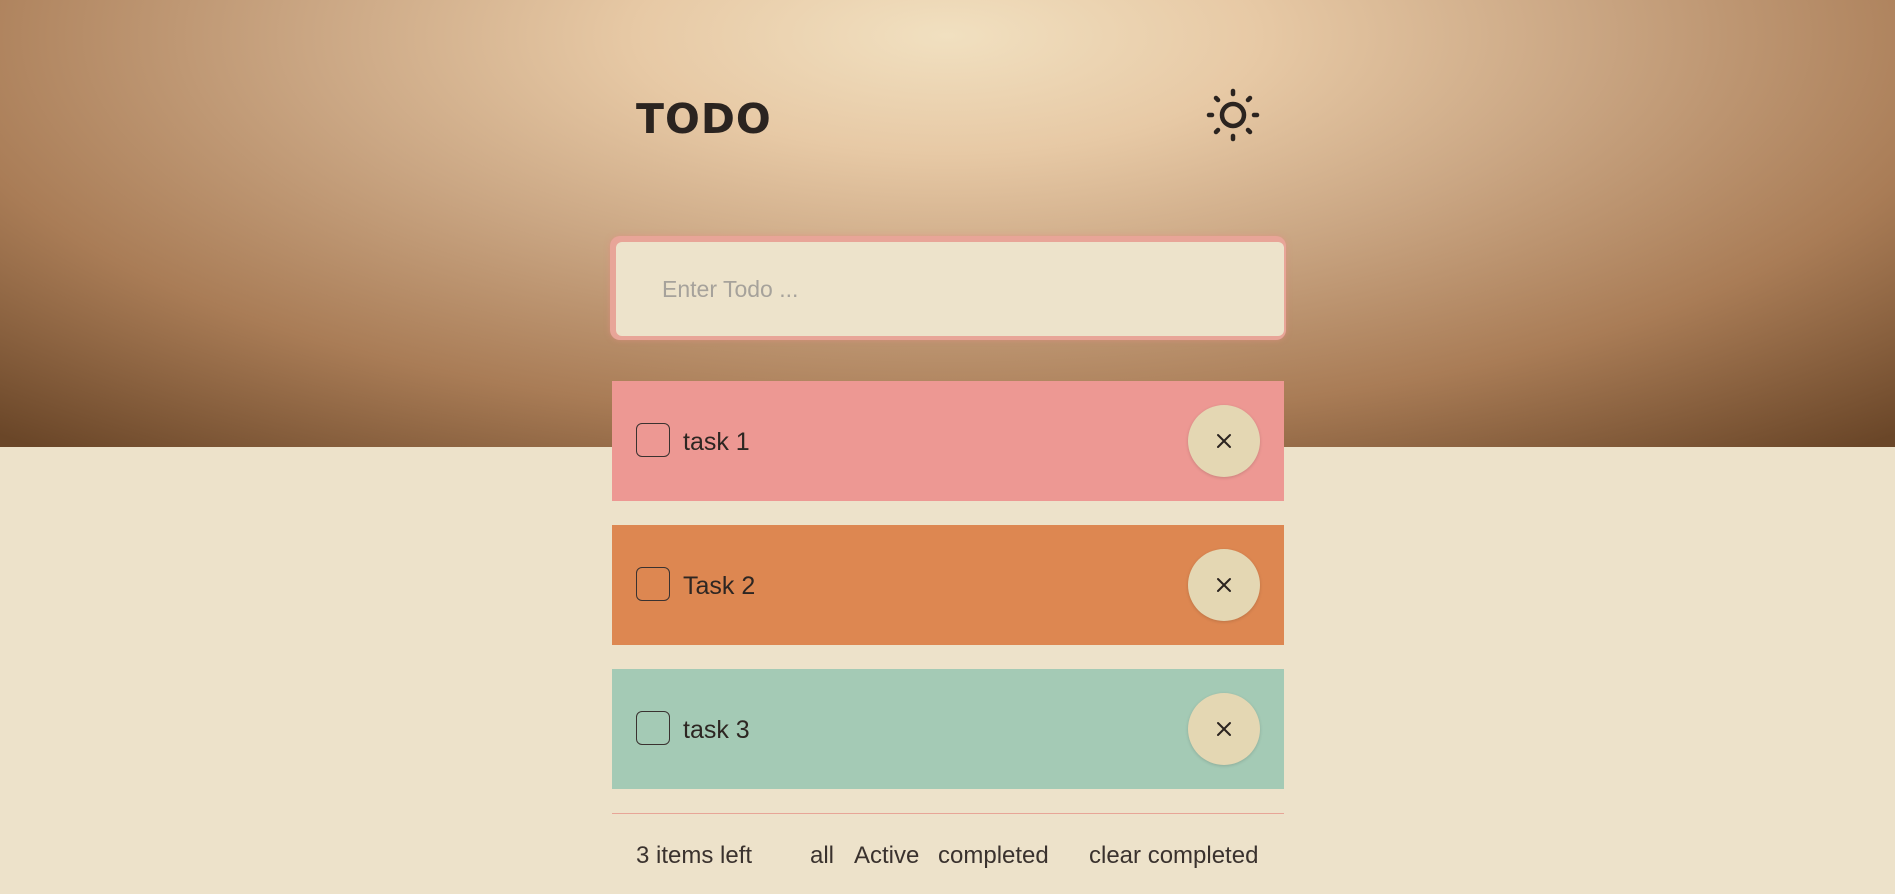  Describe the element at coordinates (948, 441) in the screenshot. I see `todo-item: task 1` at that location.